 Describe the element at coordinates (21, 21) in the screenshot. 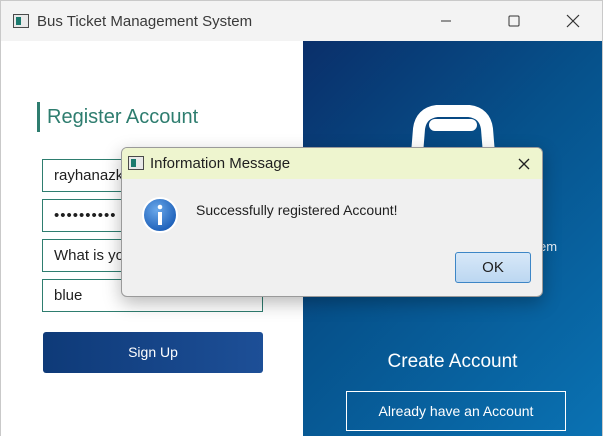

I see `app-icon` at that location.